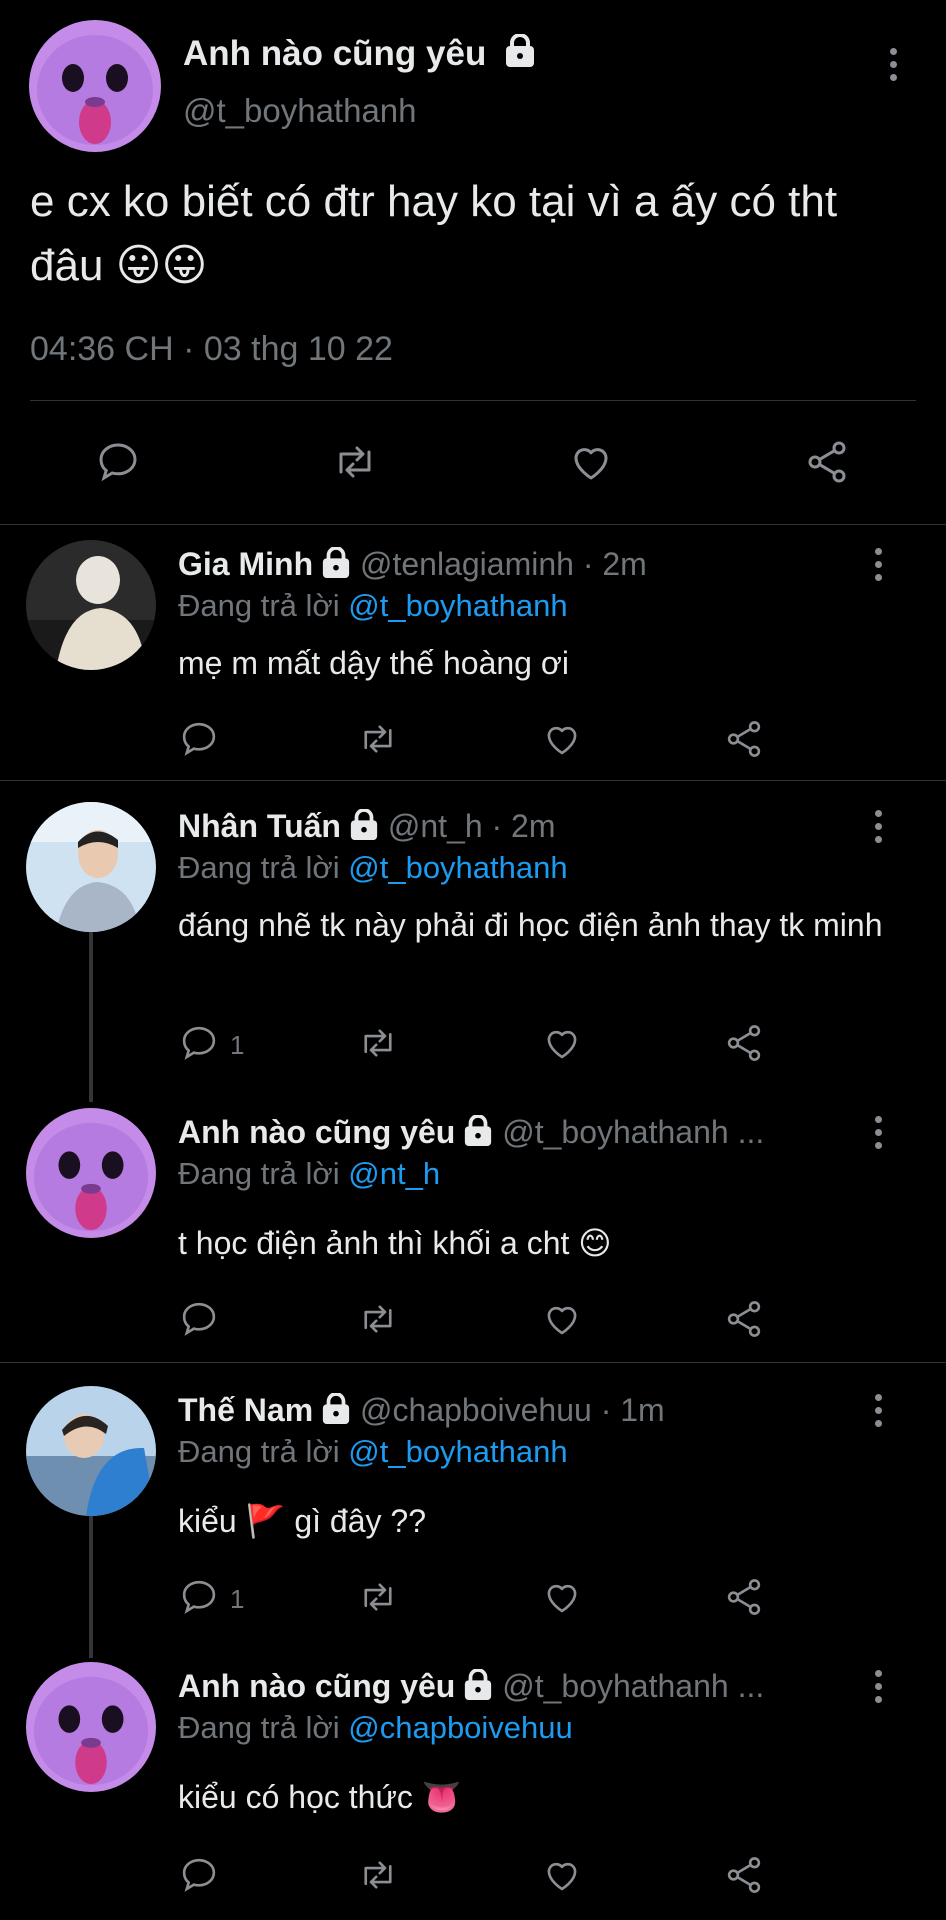 This screenshot has width=946, height=1920. I want to click on replying-to: Đang trả lời @nt_h, so click(309, 1174).